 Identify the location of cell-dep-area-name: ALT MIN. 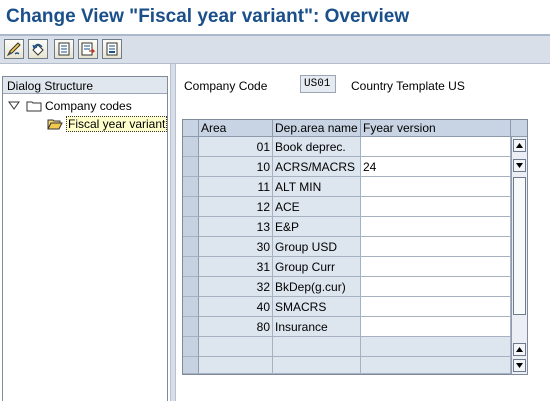
(317, 187).